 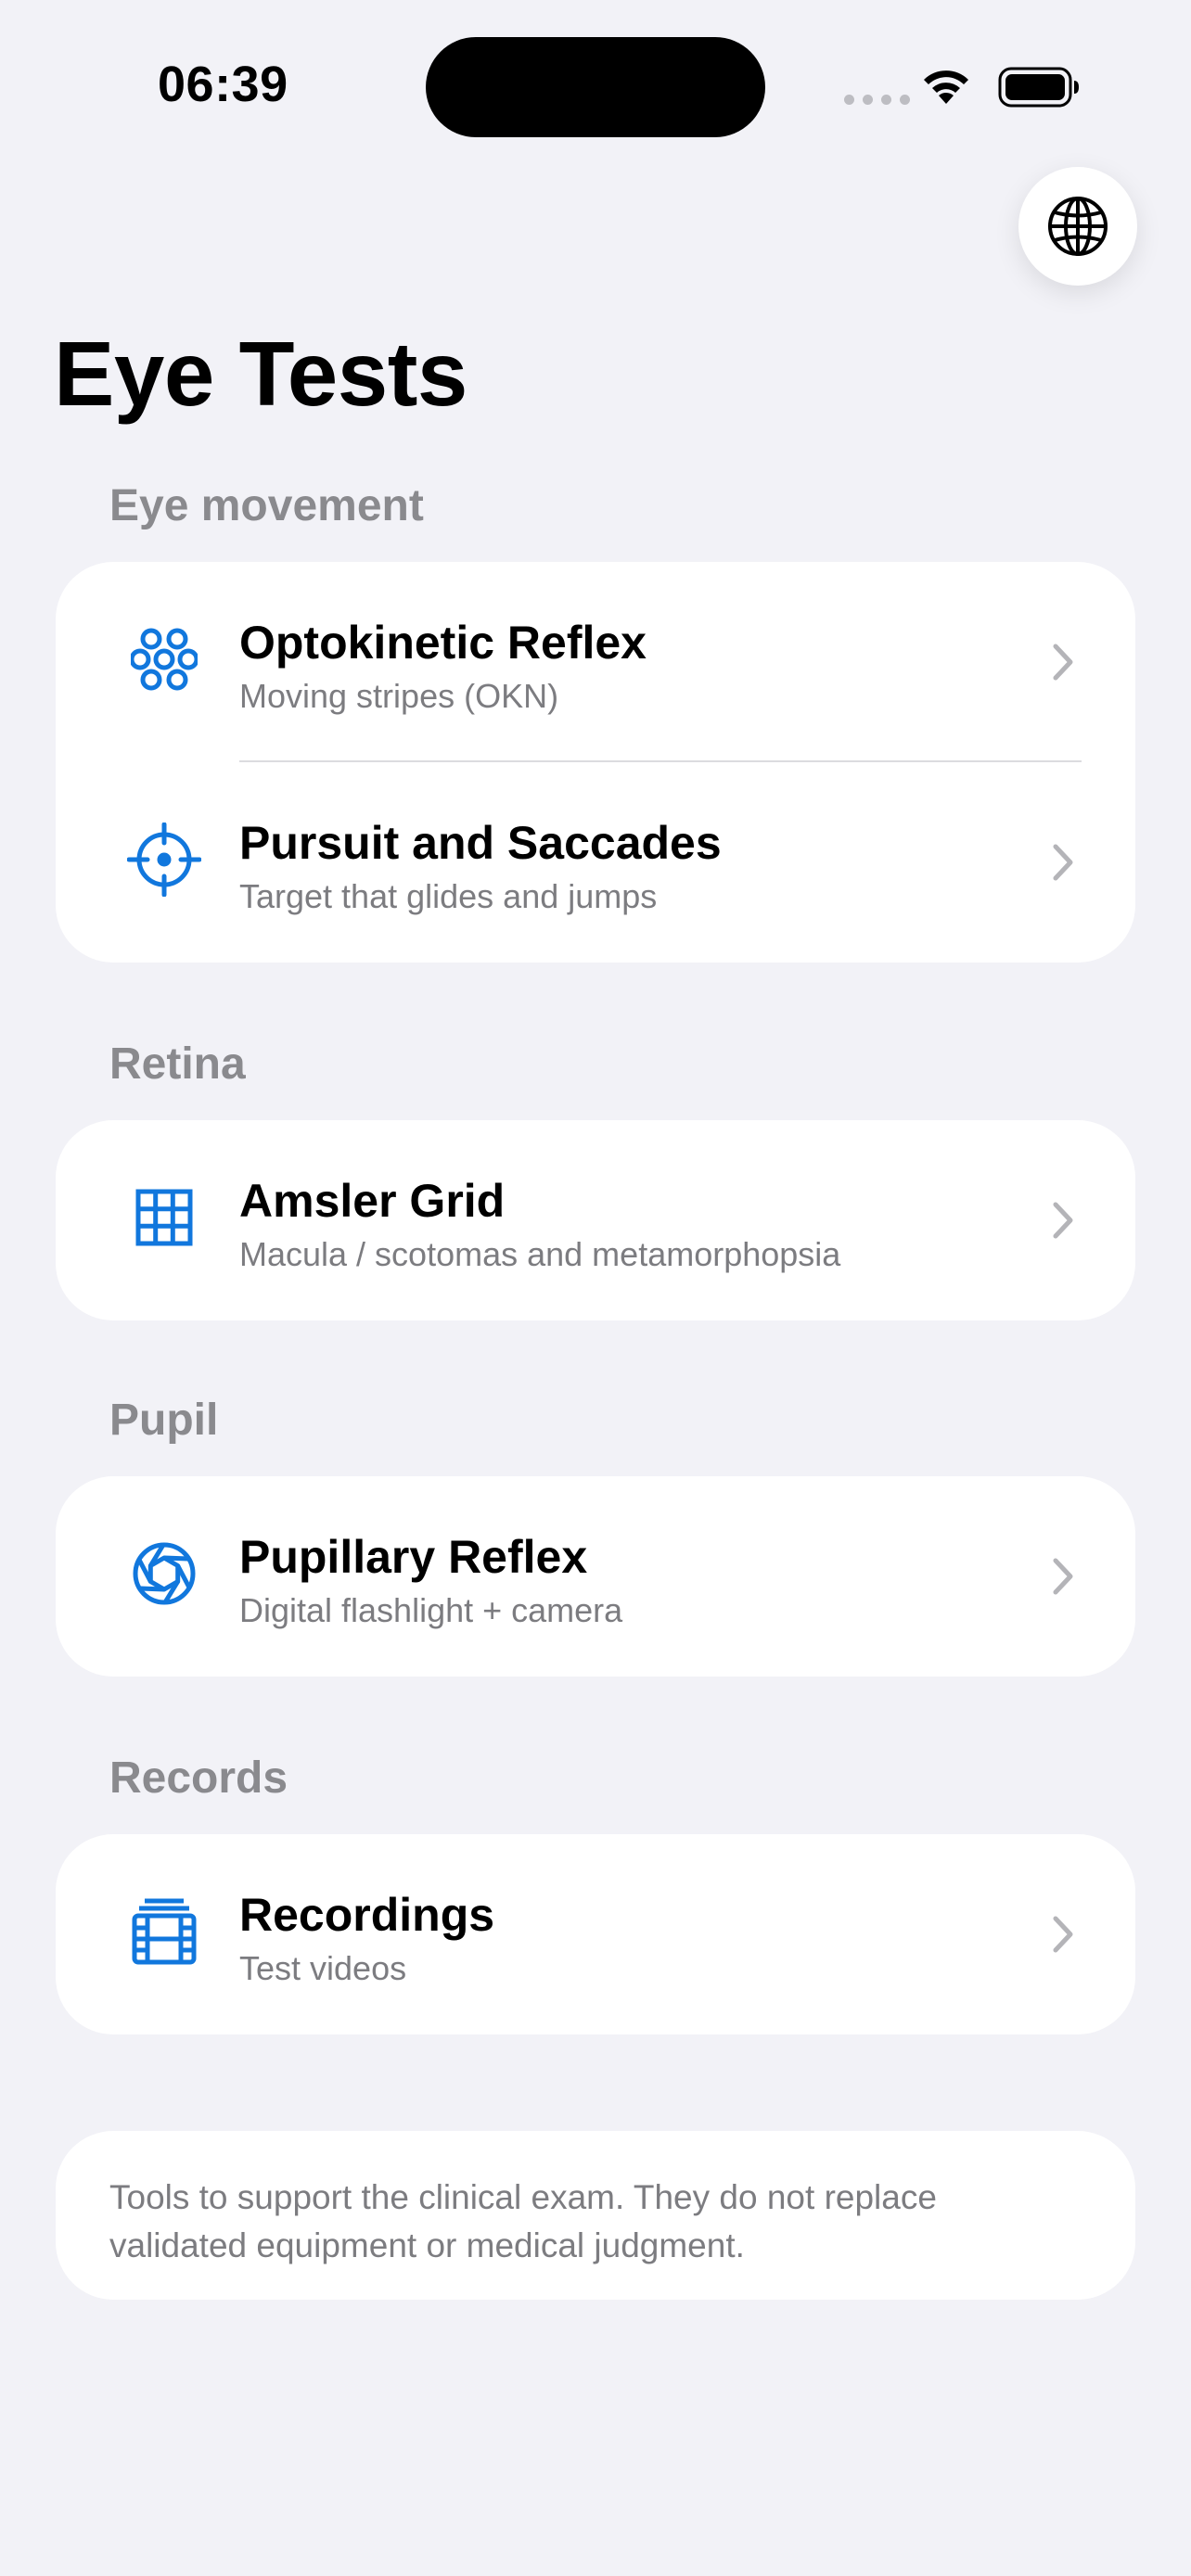 What do you see at coordinates (223, 84) in the screenshot?
I see `status-time: 06:39` at bounding box center [223, 84].